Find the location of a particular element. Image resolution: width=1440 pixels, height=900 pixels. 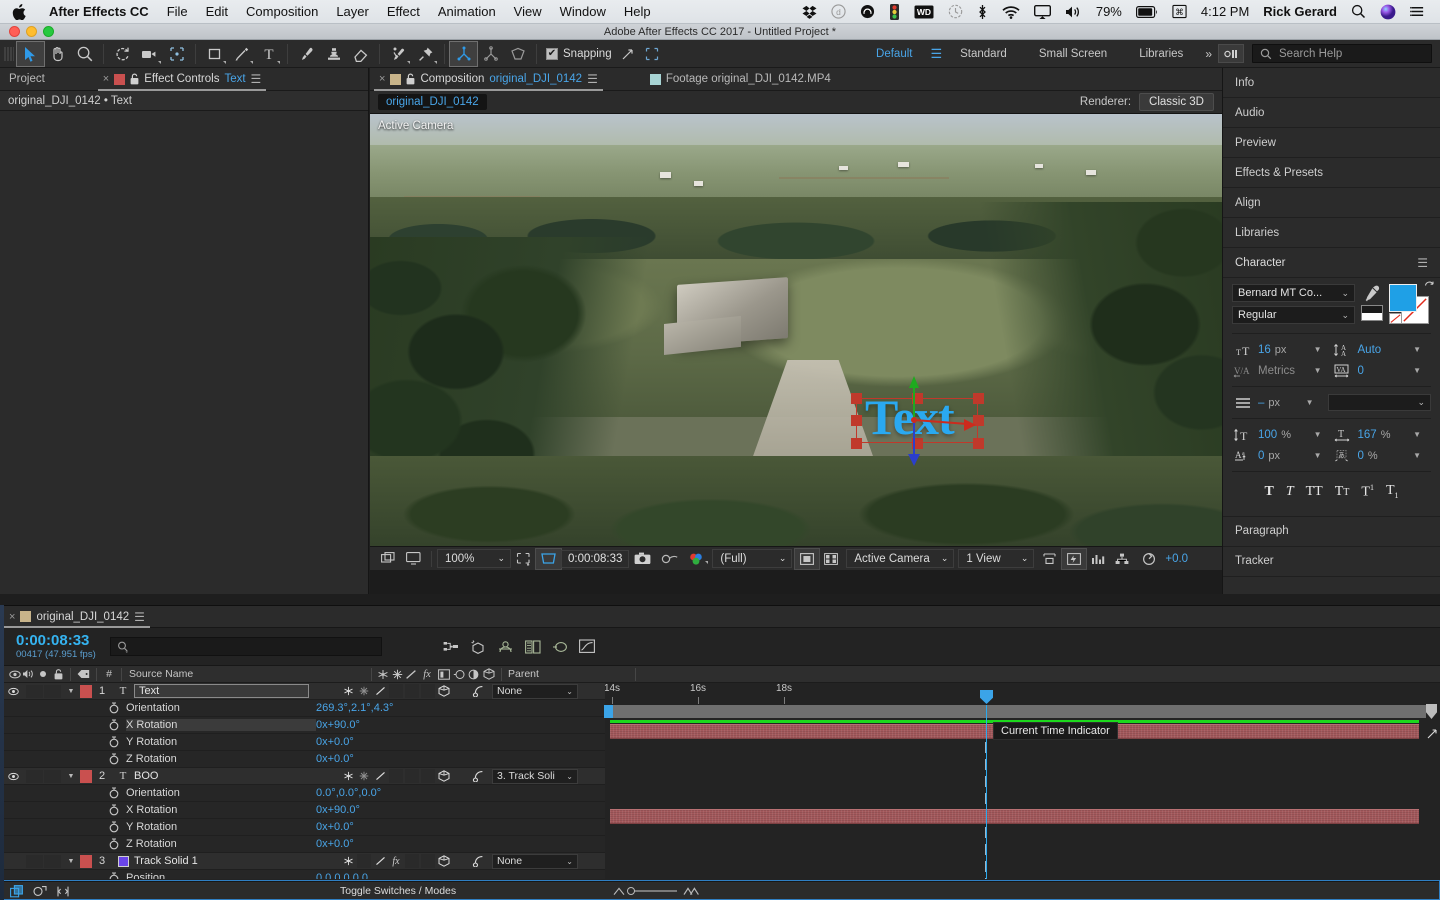

menu-animation: Animation is located at coordinates (467, 11).